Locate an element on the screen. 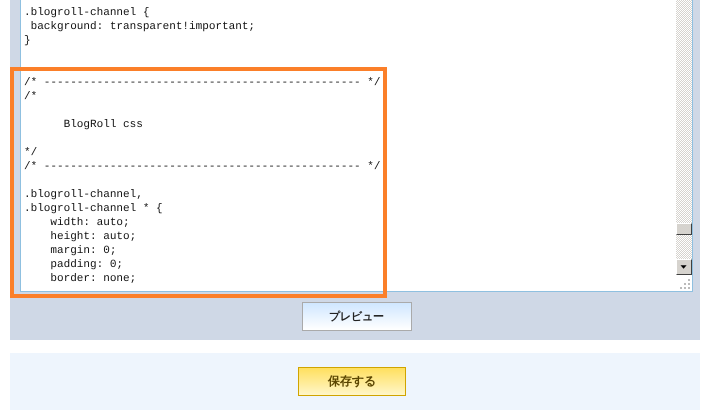 The width and height of the screenshot is (710, 410). scroll-down-icon is located at coordinates (684, 267).